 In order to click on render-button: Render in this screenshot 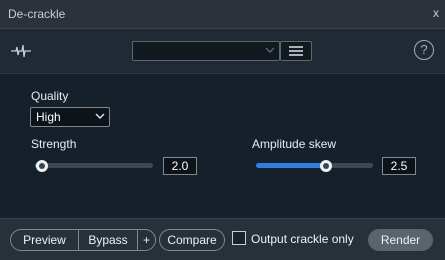, I will do `click(400, 240)`.